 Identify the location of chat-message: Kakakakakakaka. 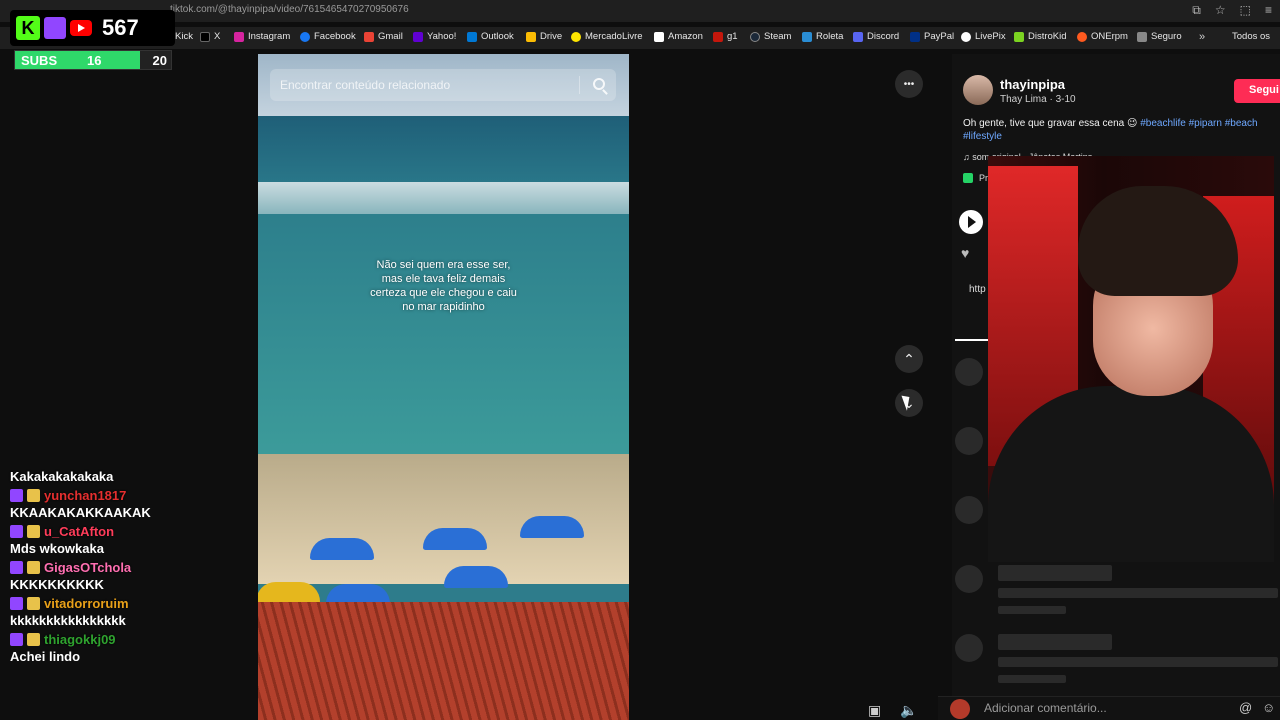
(62, 476).